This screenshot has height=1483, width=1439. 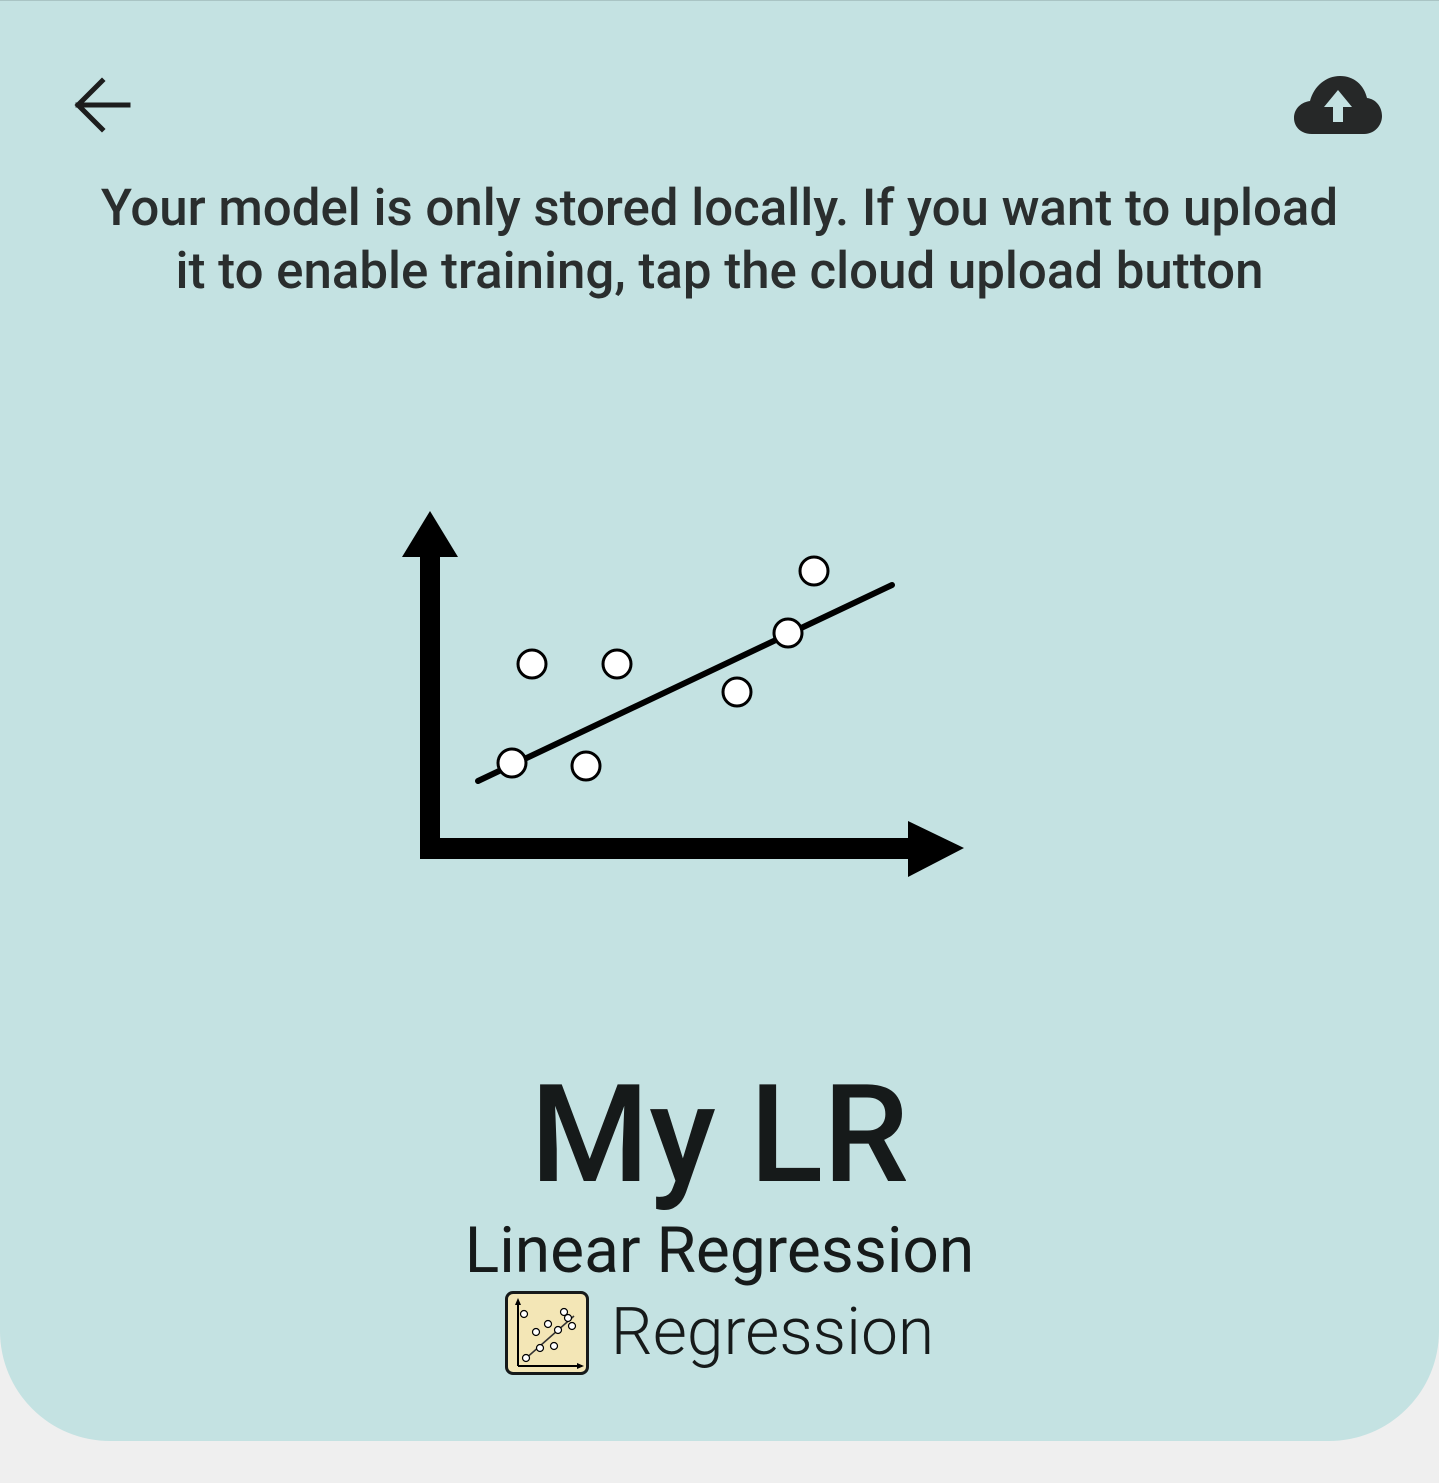 I want to click on model-name: My LR, so click(x=719, y=1135).